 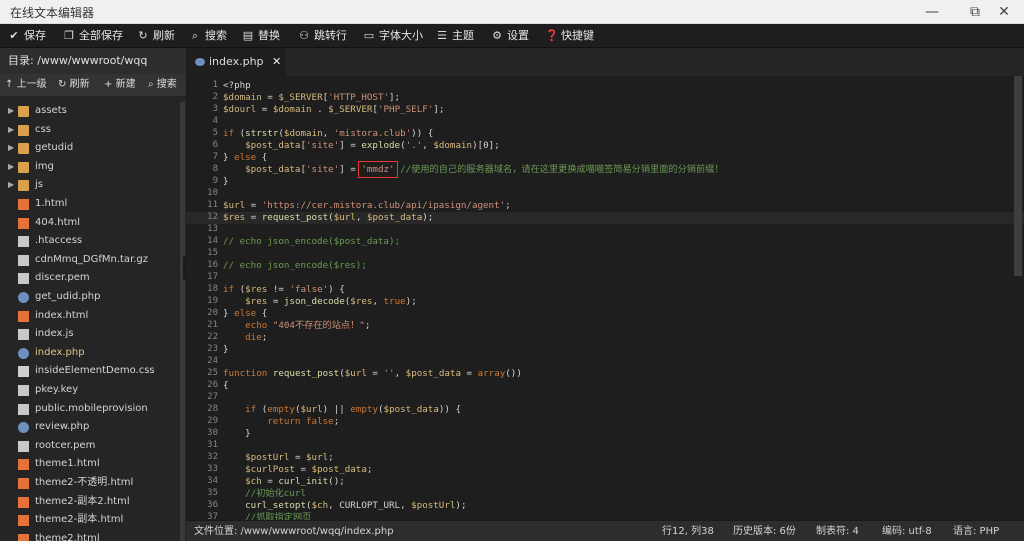 What do you see at coordinates (90, 185) in the screenshot?
I see `folder-item: ▶ js` at bounding box center [90, 185].